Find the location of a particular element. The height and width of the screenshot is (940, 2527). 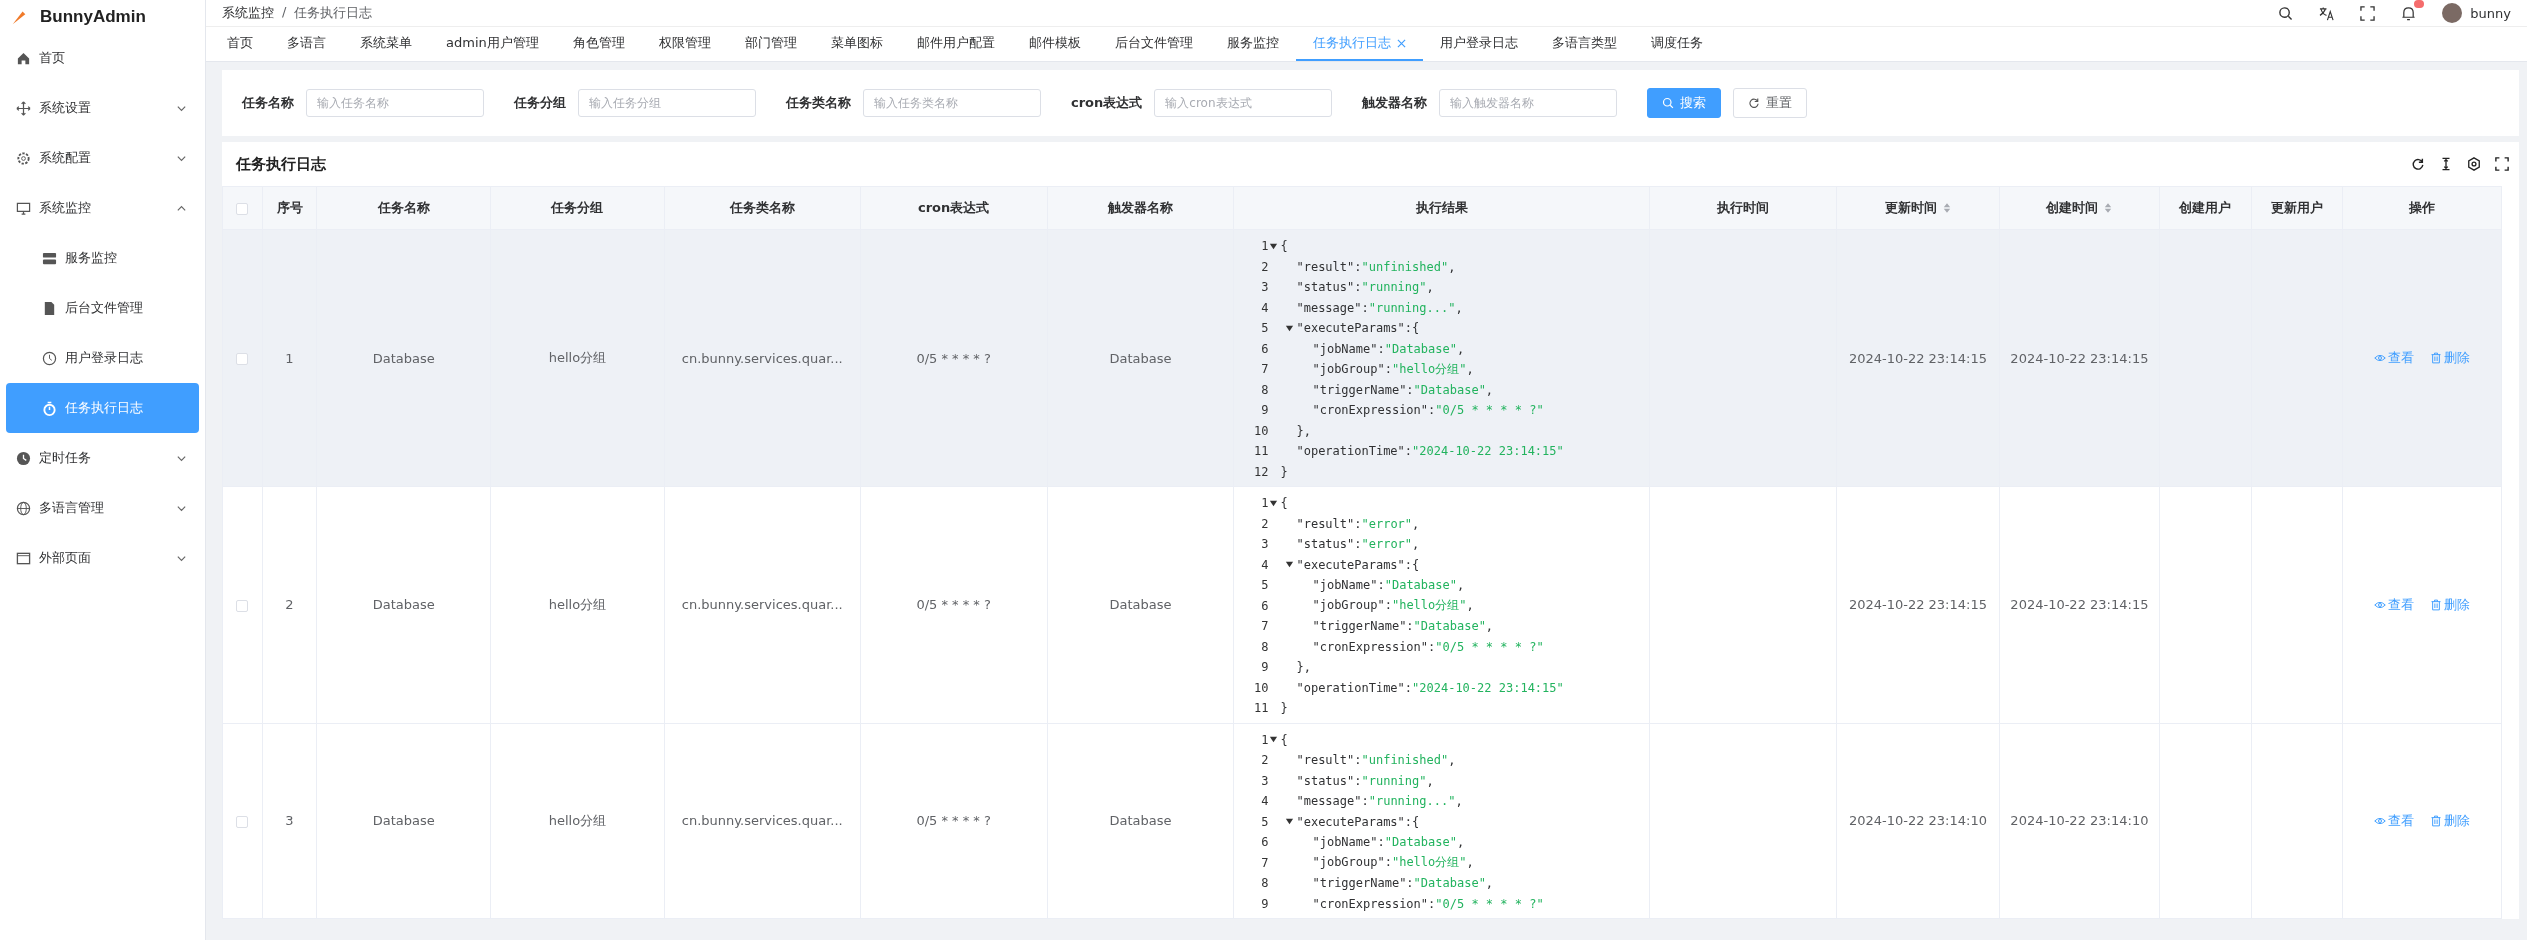

avatar is located at coordinates (2452, 13).